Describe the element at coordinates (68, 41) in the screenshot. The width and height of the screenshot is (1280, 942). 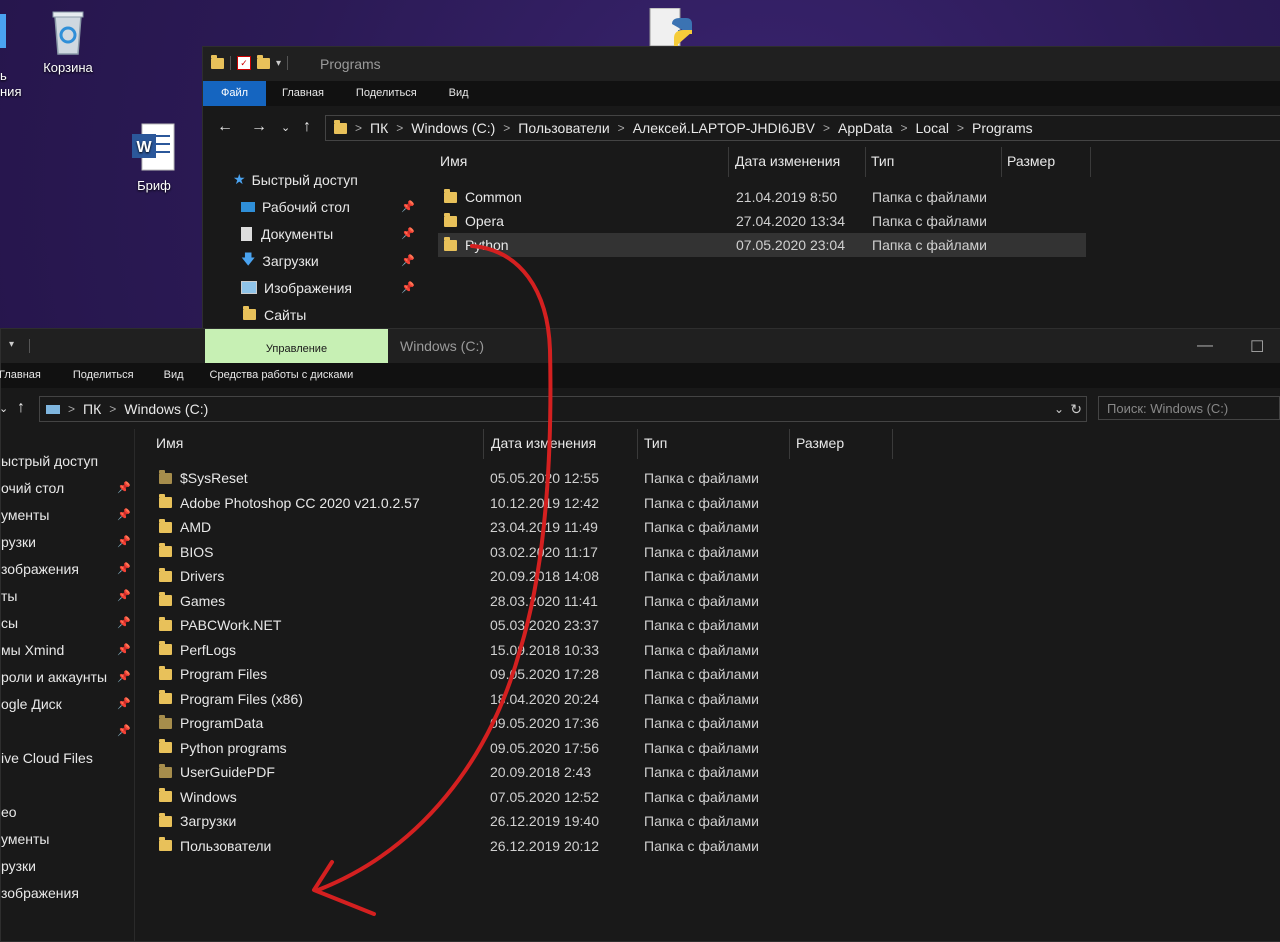
I see `recycle-bin-shortcut: Корзина` at that location.